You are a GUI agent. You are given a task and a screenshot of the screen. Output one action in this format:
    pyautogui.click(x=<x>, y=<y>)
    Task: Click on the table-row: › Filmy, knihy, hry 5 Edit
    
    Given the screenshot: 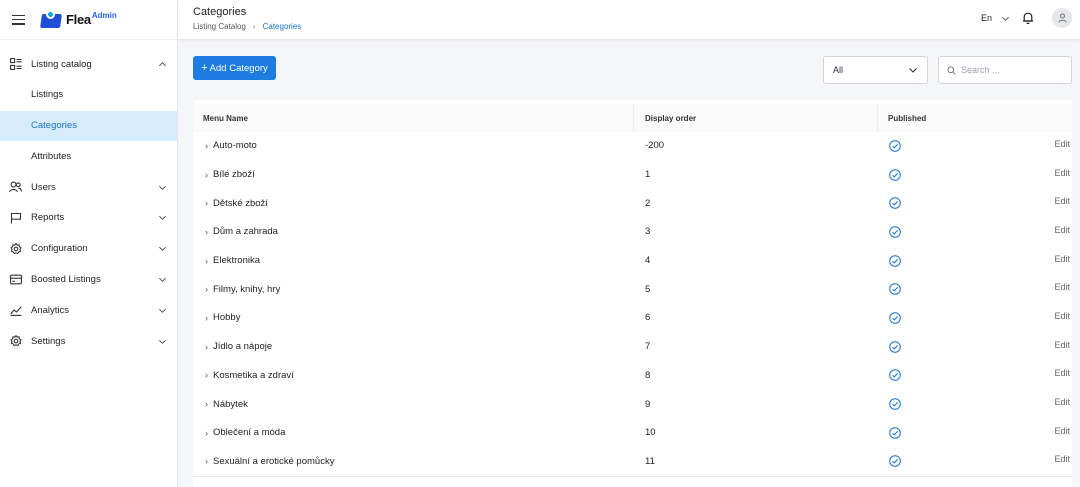 What is the action you would take?
    pyautogui.click(x=632, y=290)
    